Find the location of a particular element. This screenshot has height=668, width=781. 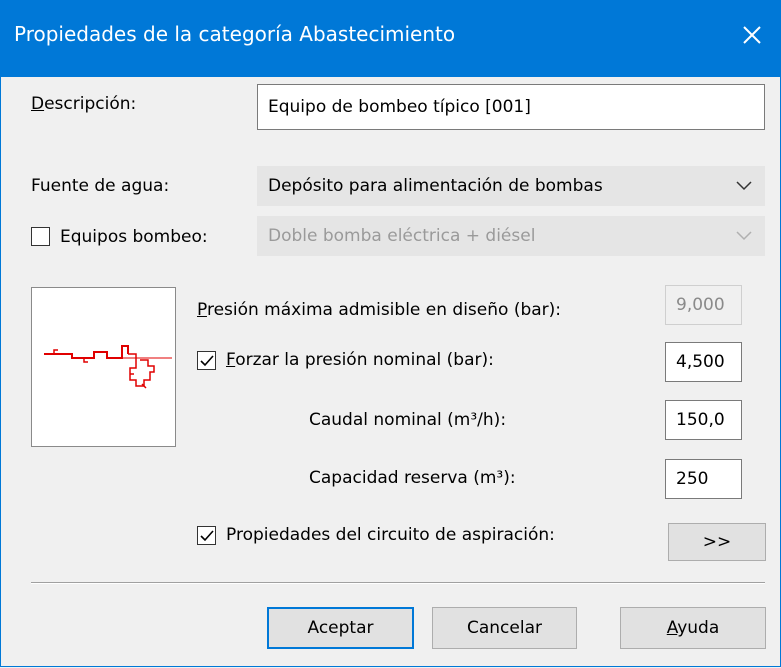

force-pressure-checkbox is located at coordinates (206, 360).